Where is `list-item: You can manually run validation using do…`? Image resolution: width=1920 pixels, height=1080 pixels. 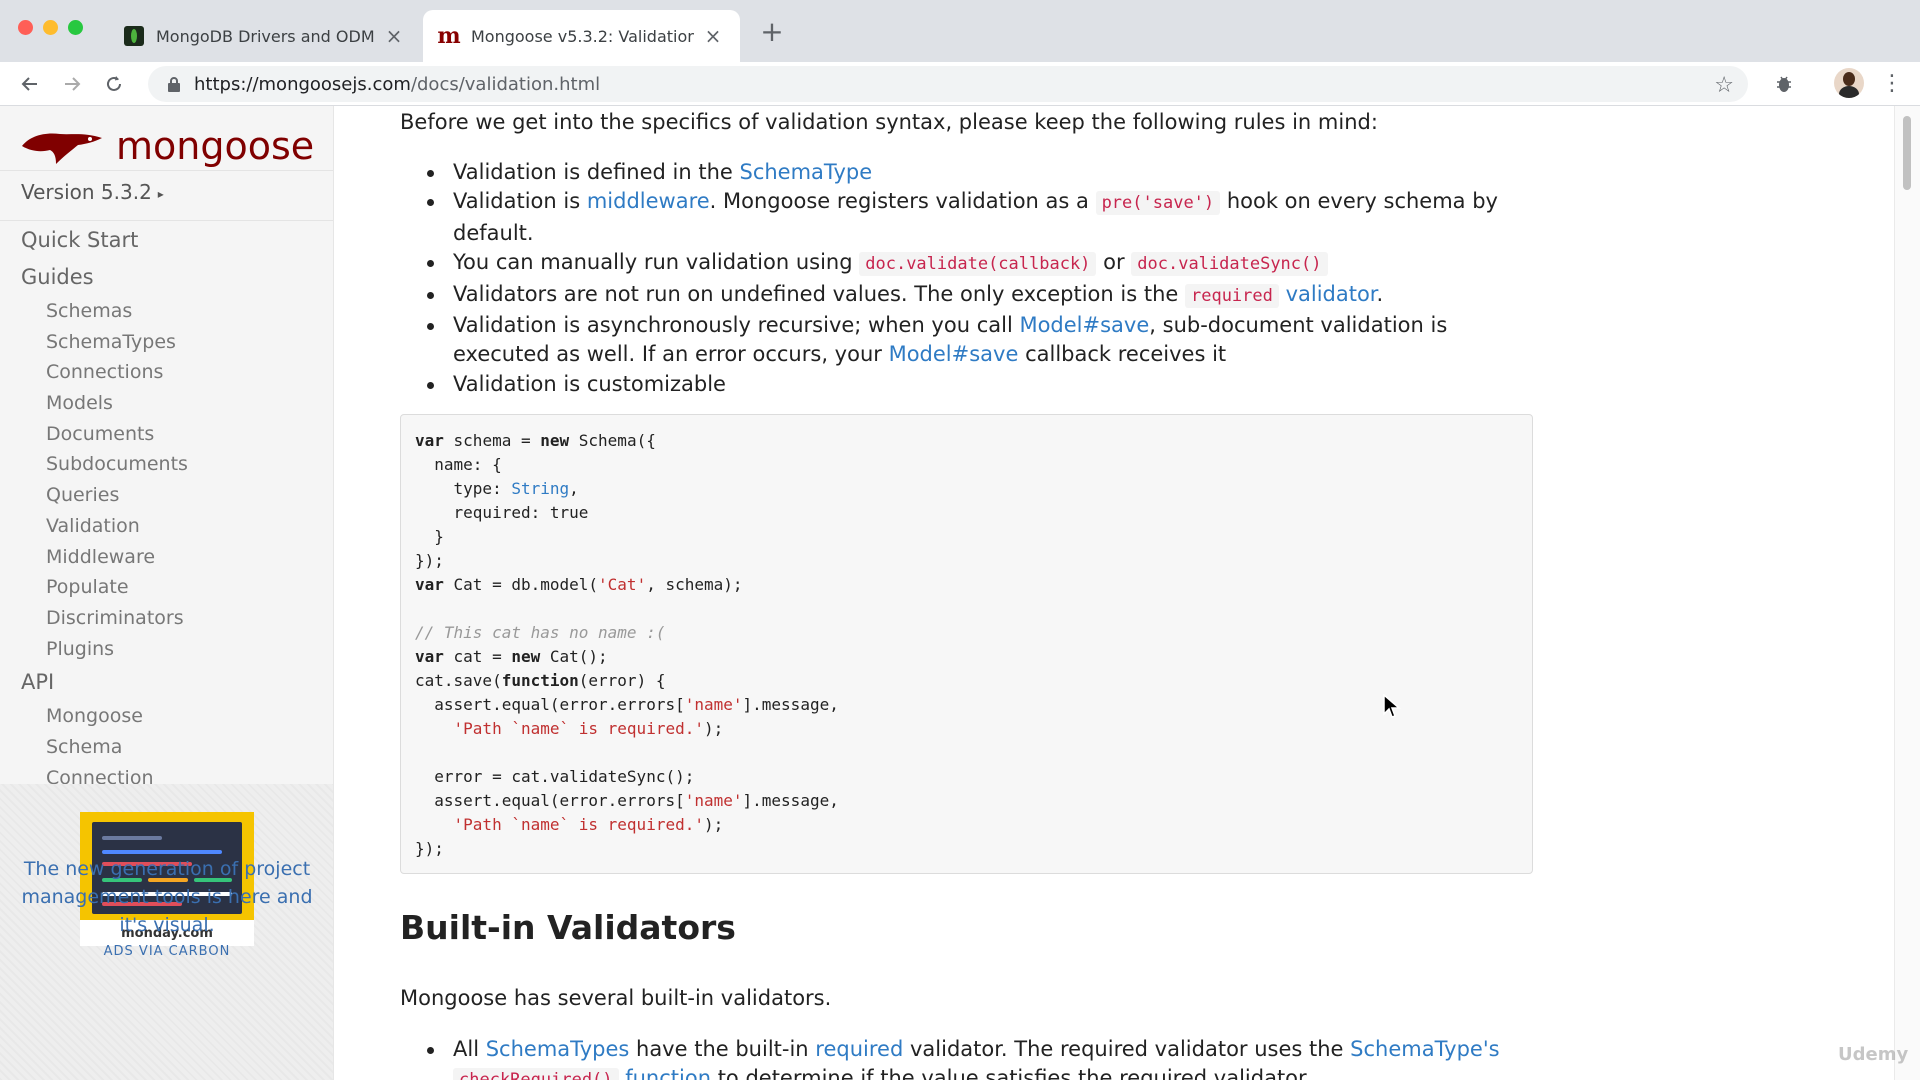 list-item: You can manually run validation using do… is located at coordinates (965, 263).